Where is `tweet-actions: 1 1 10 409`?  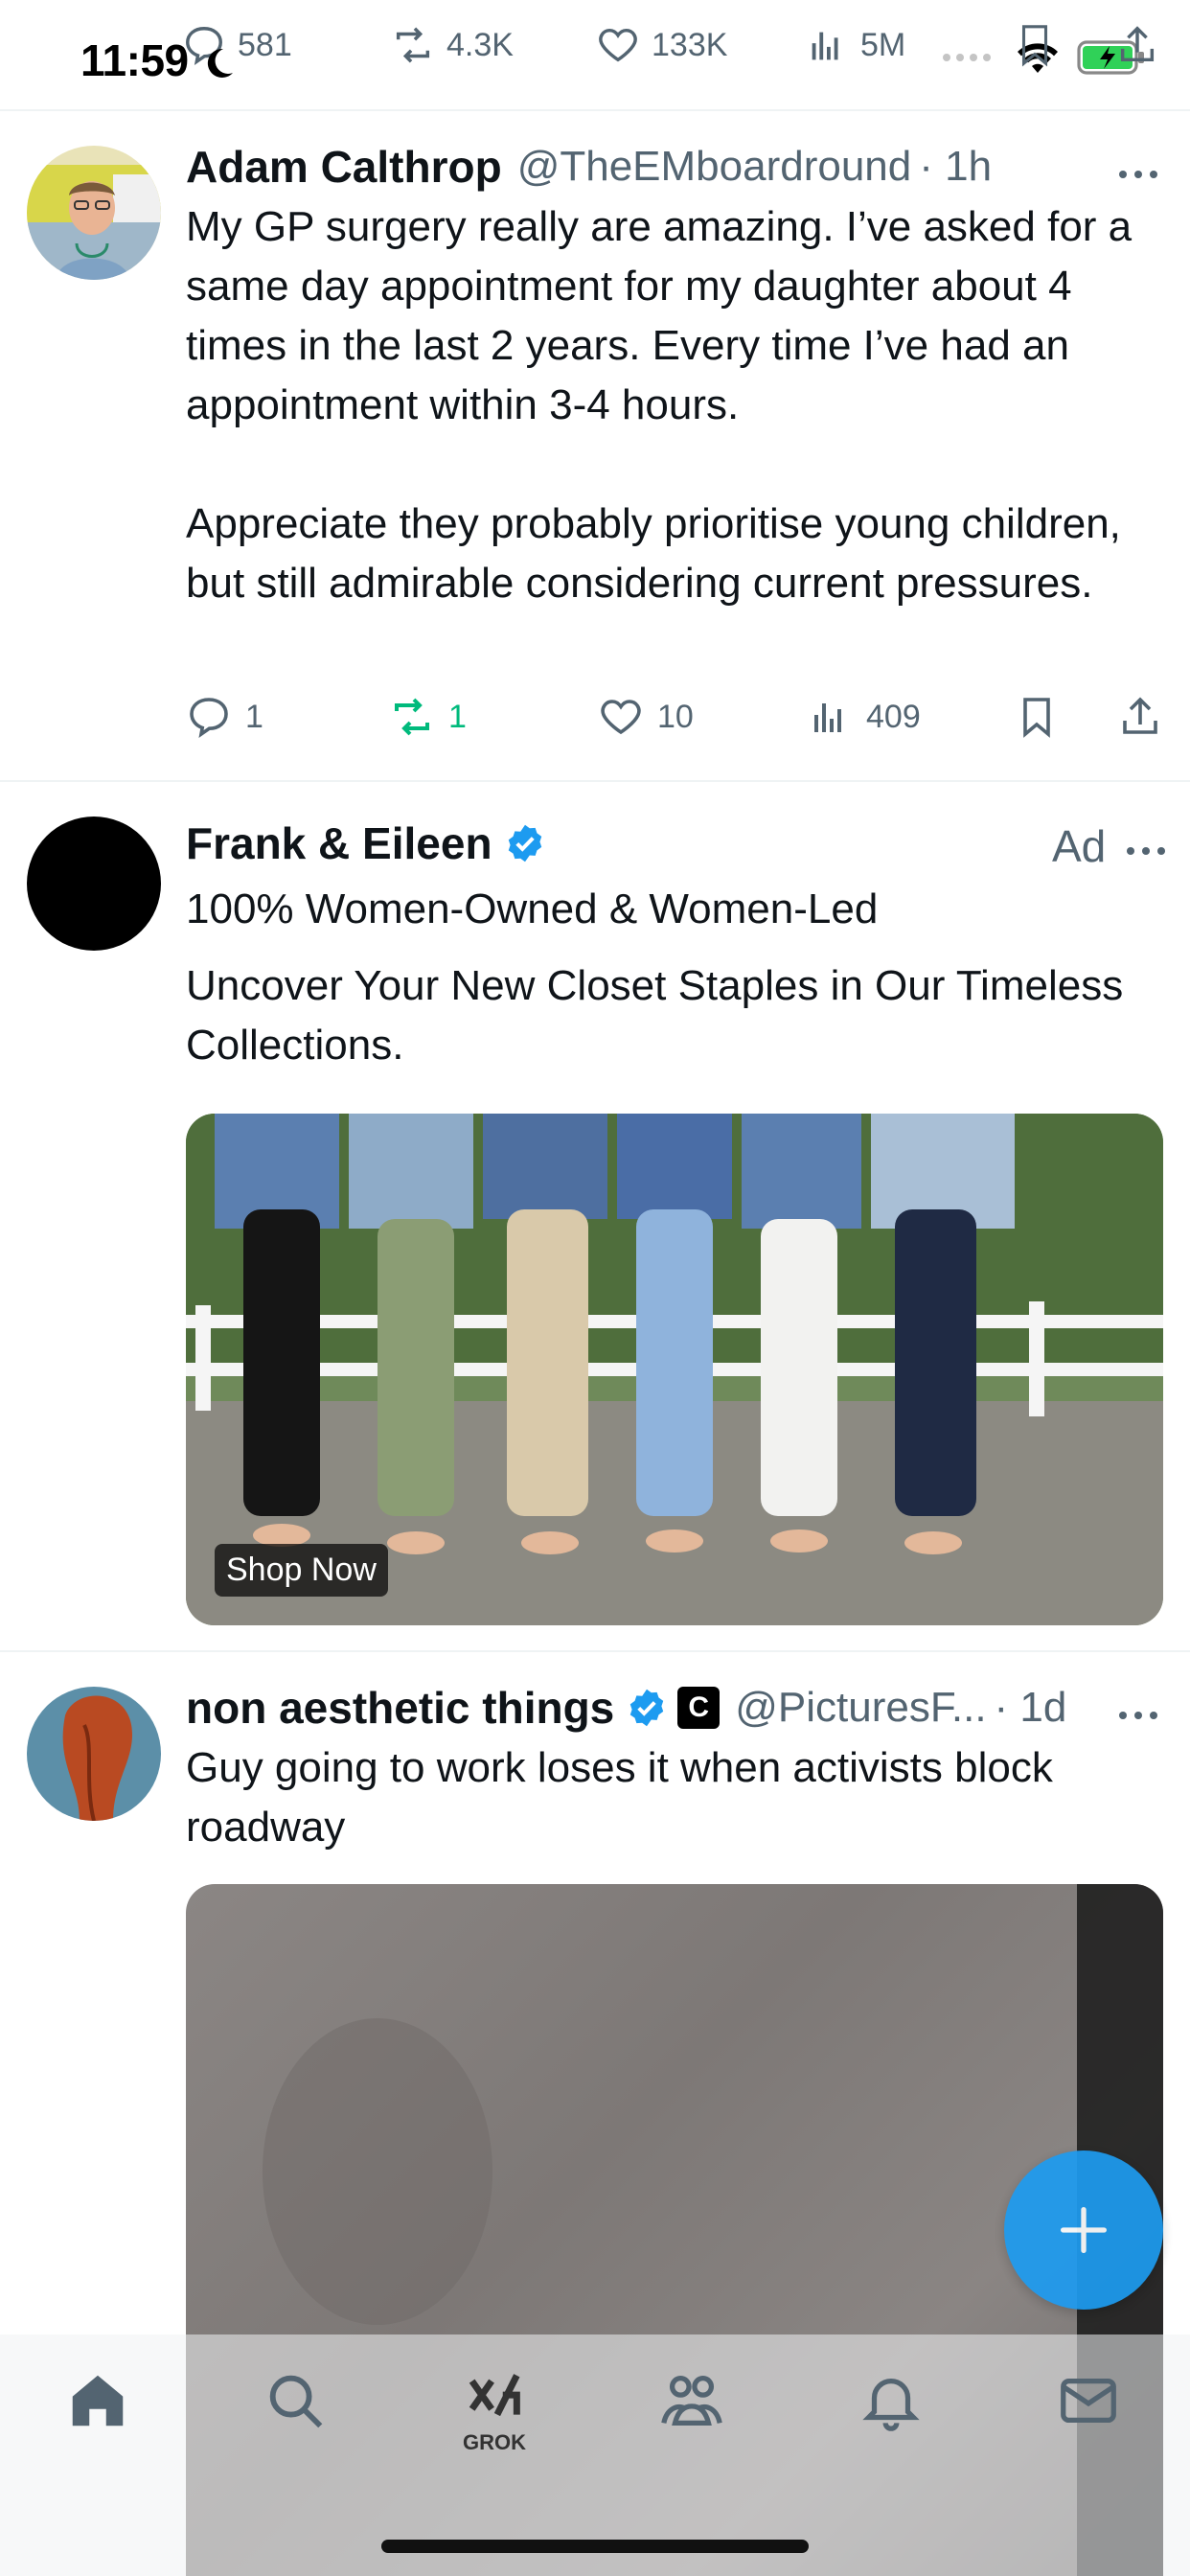
tweet-actions: 1 1 10 409 is located at coordinates (674, 721).